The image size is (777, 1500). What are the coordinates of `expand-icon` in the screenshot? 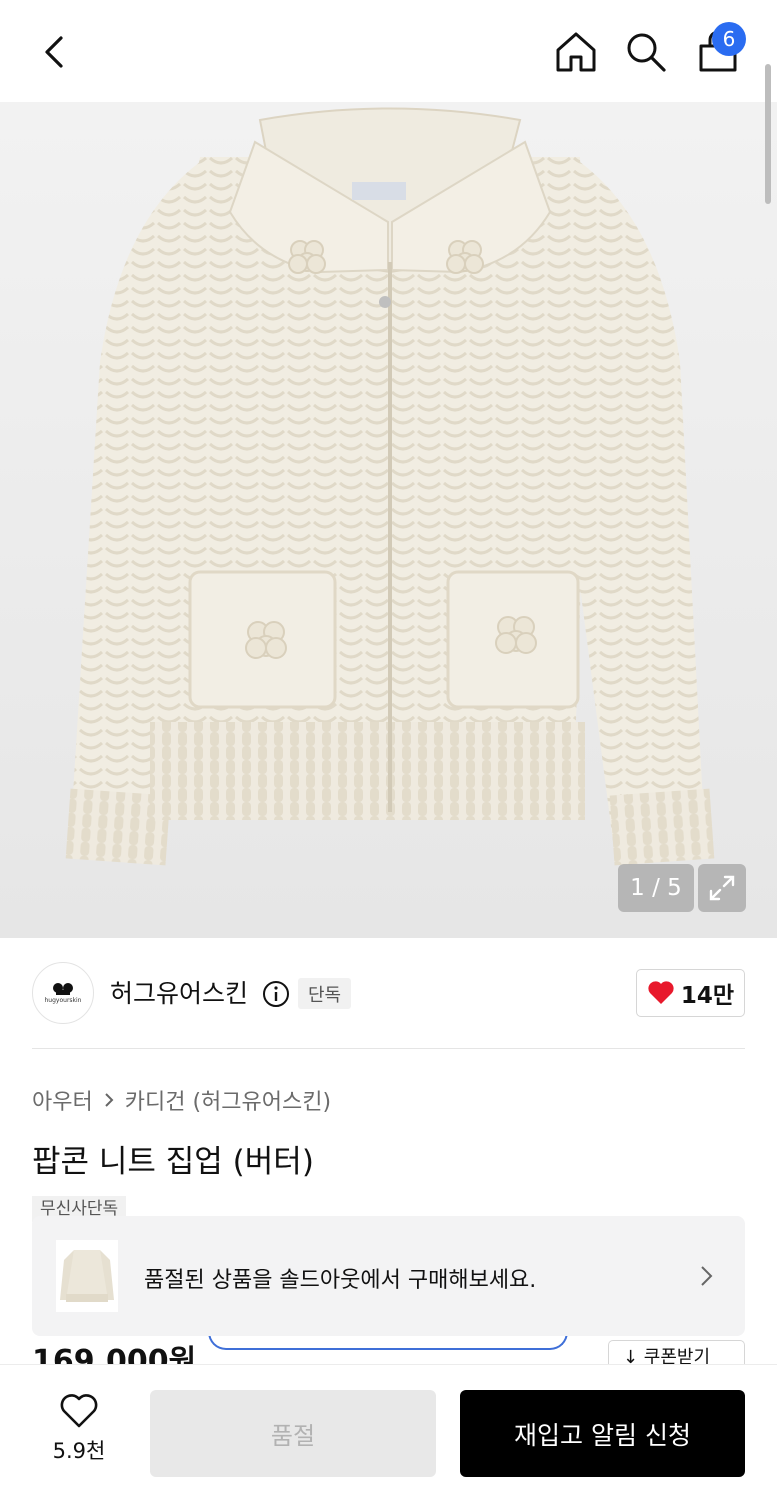 It's located at (722, 888).